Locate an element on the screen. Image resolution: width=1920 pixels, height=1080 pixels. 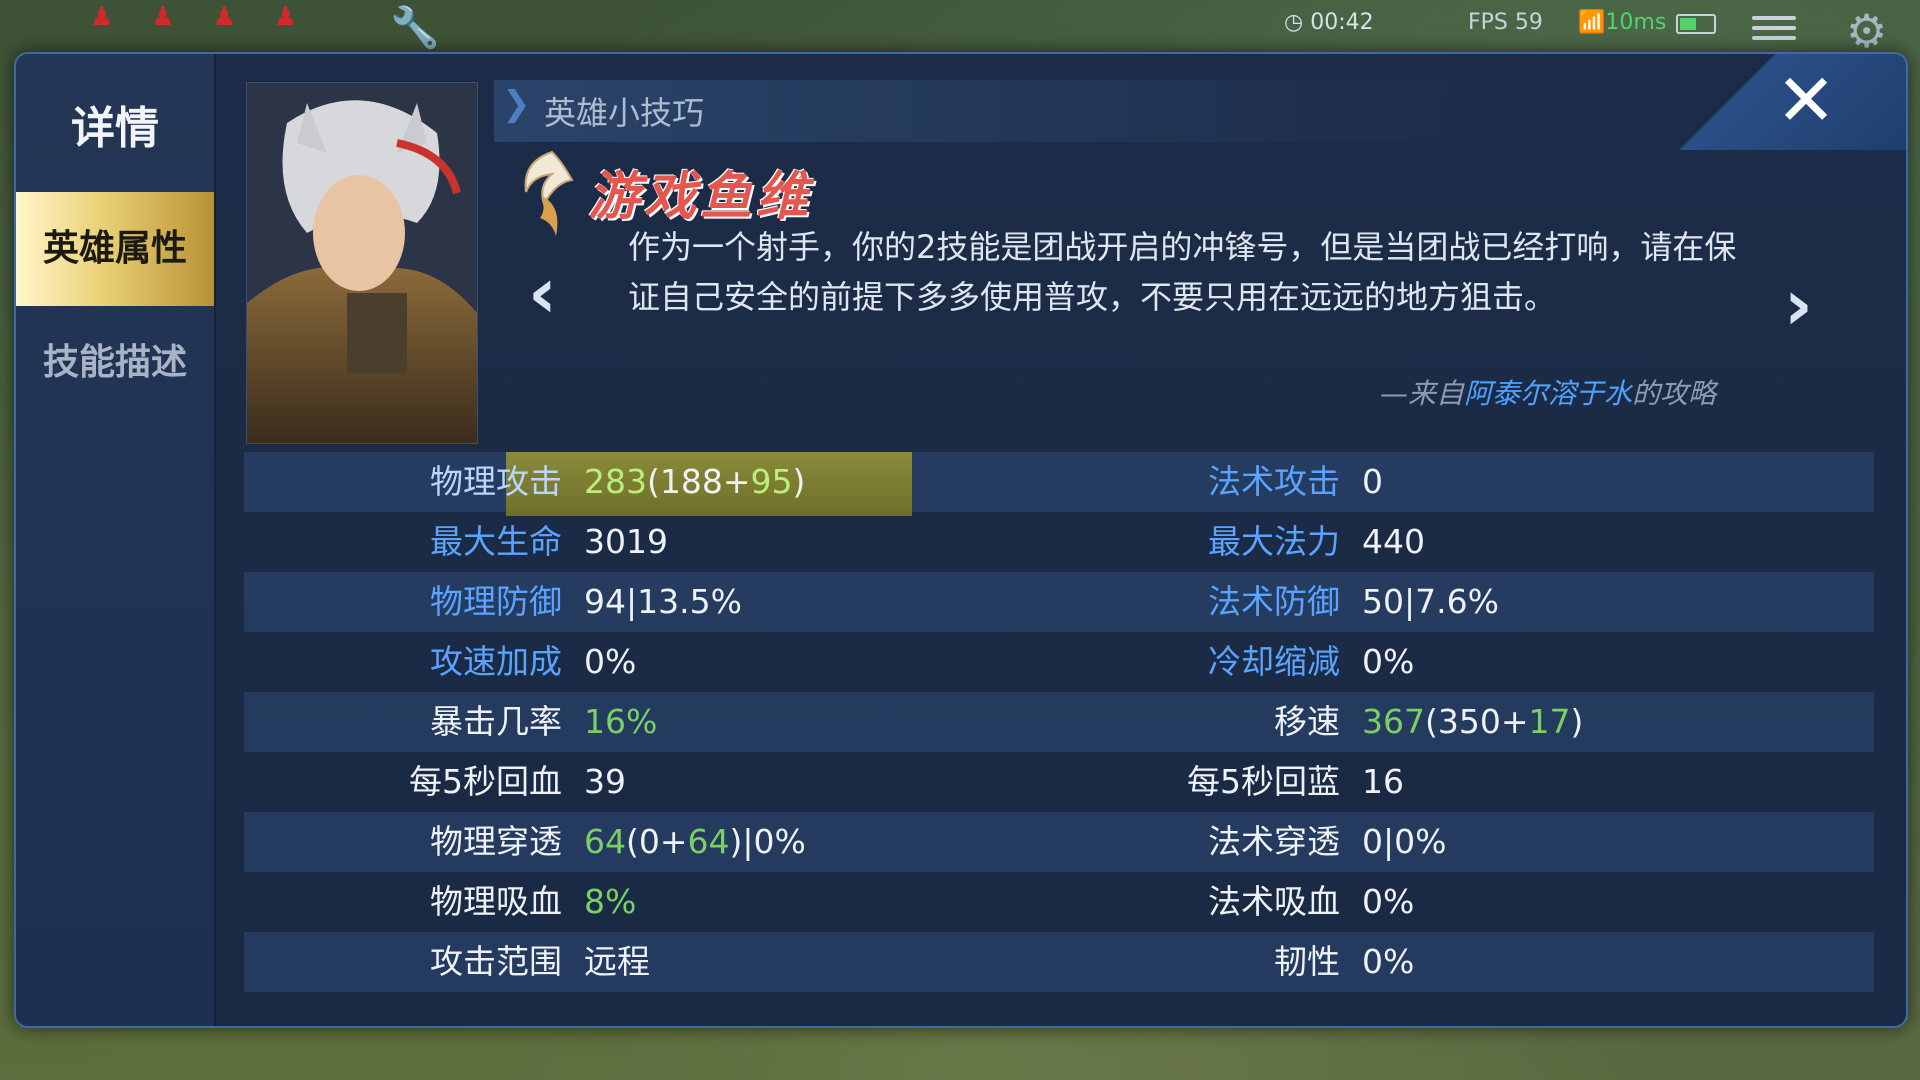
stat-row: 物理防御 94|13.5% 法术防御 50|7.6% is located at coordinates (1059, 602).